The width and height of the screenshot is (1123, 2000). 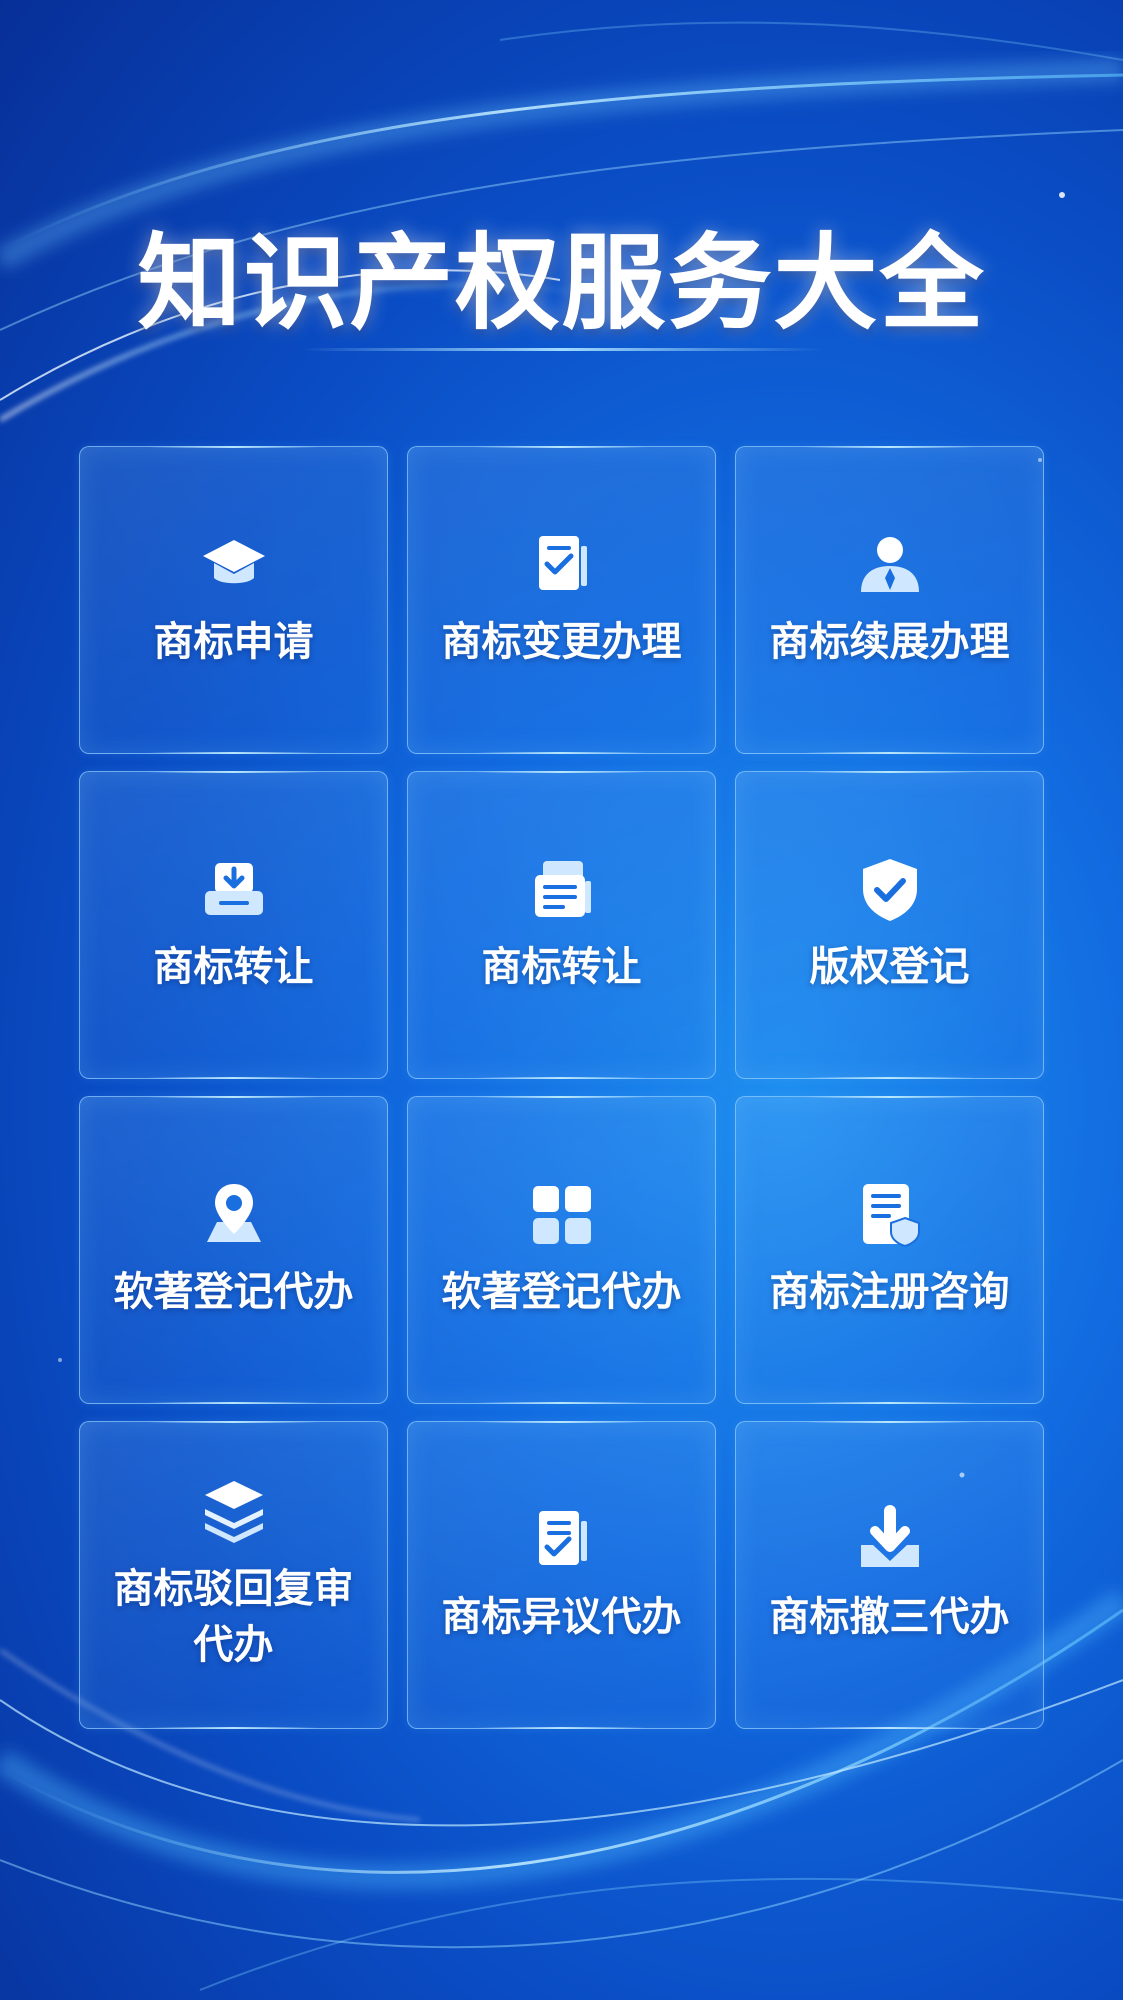 I want to click on download-tray-icon, so click(x=890, y=1540).